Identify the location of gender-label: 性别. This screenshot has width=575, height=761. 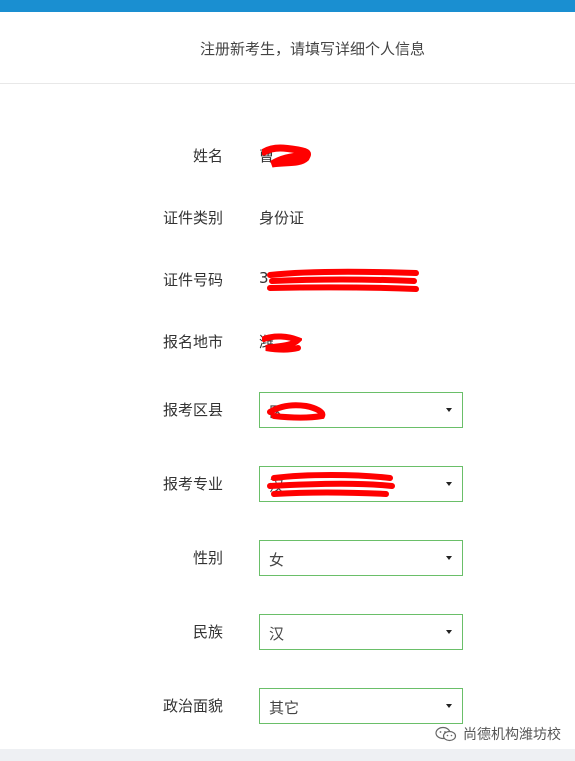
(207, 558).